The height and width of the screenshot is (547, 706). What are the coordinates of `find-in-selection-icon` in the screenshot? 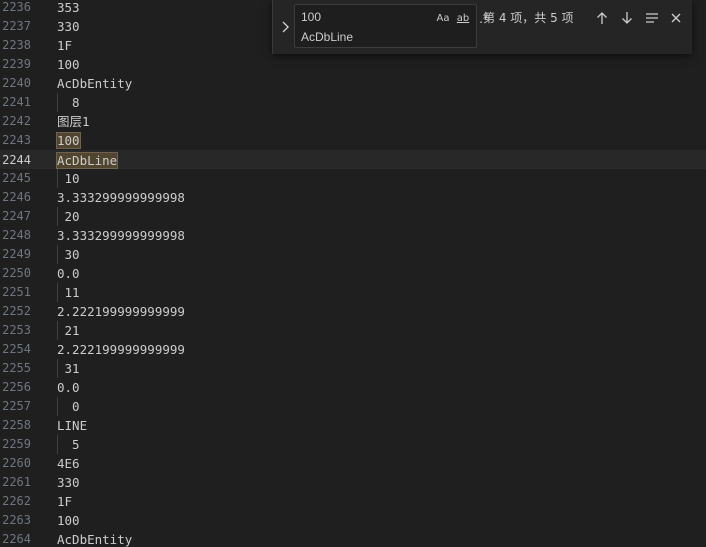 It's located at (652, 18).